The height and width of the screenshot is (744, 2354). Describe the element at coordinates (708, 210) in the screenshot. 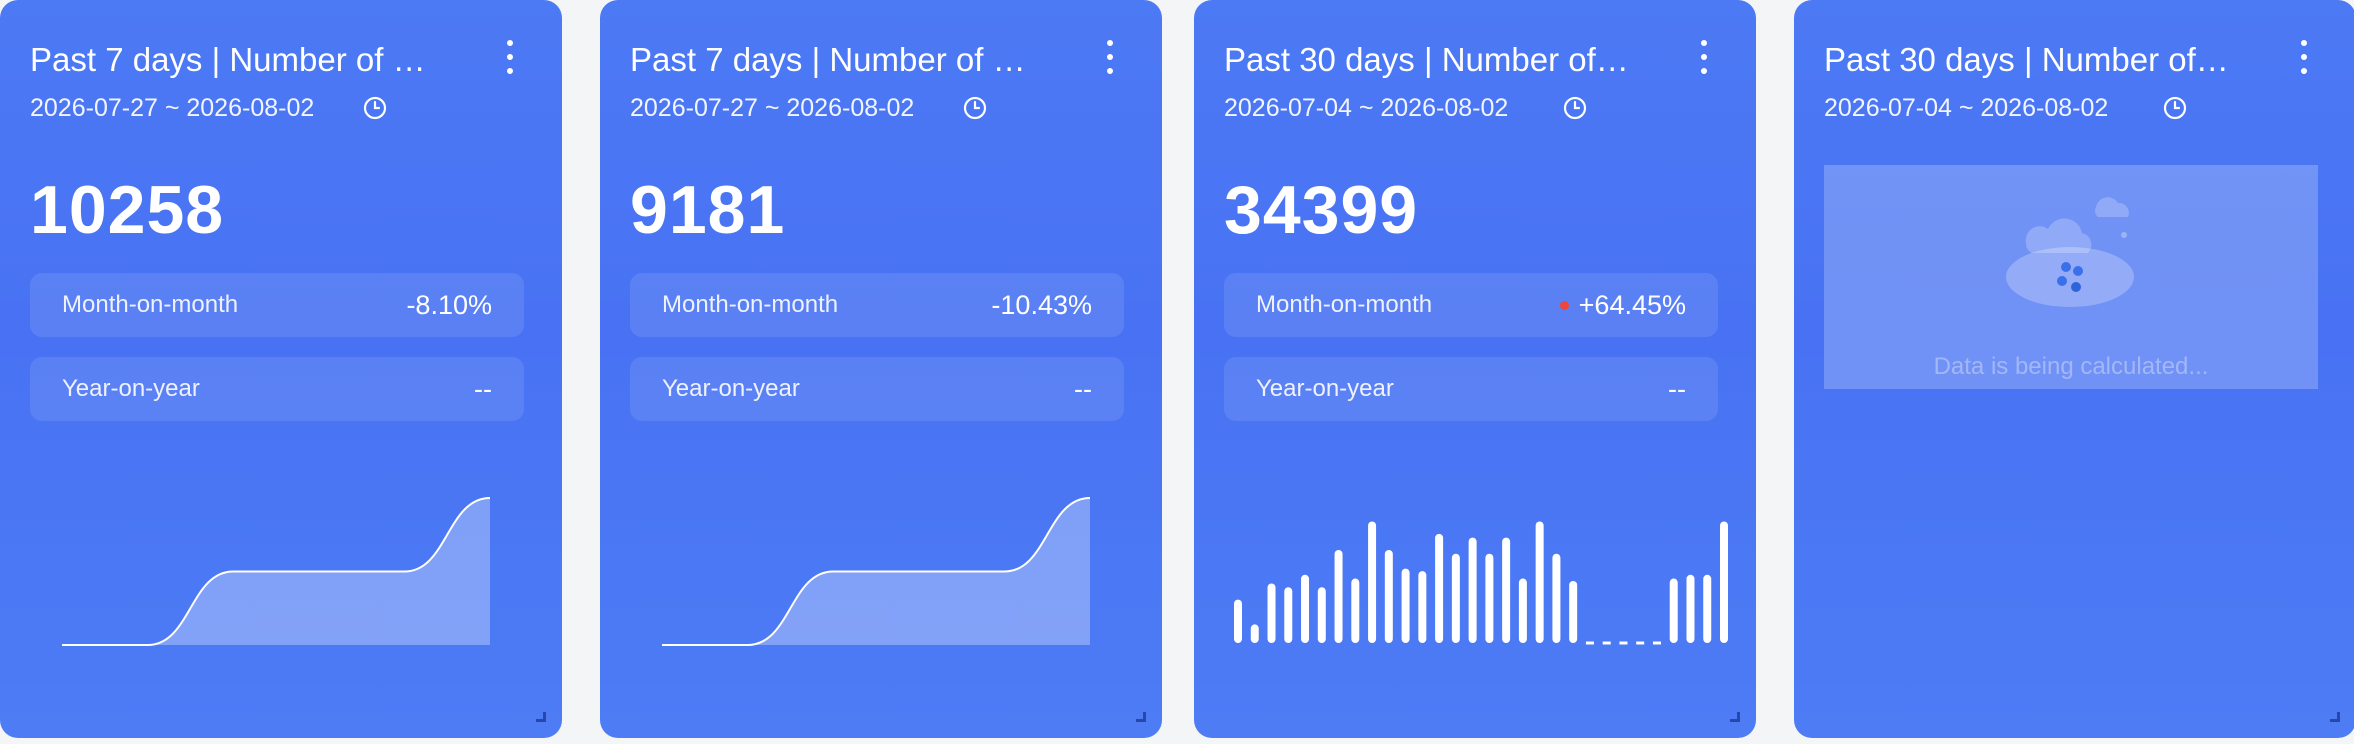

I see `metric-value: 9181` at that location.